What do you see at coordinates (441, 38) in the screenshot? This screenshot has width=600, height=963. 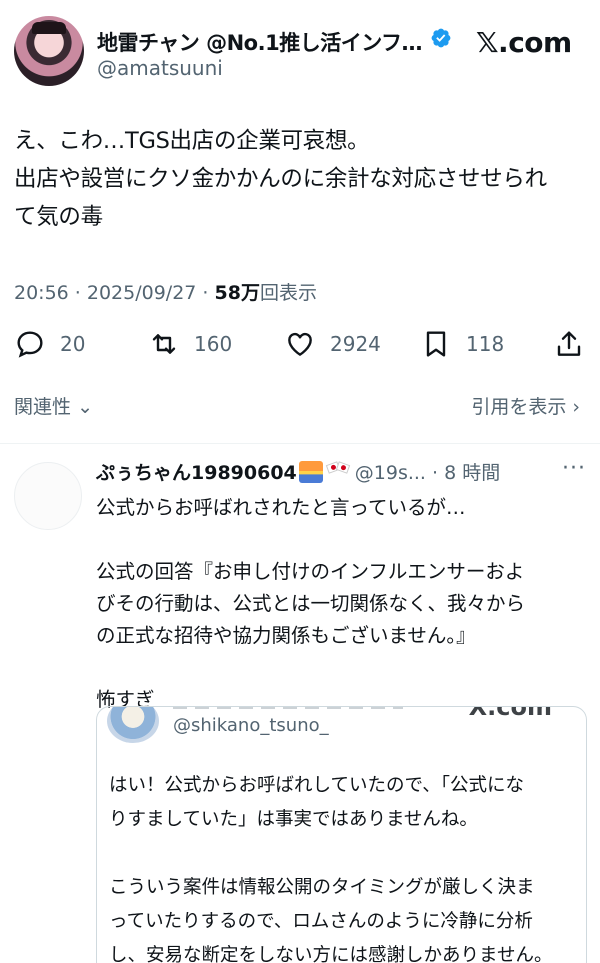 I see `verified-badge-icon` at bounding box center [441, 38].